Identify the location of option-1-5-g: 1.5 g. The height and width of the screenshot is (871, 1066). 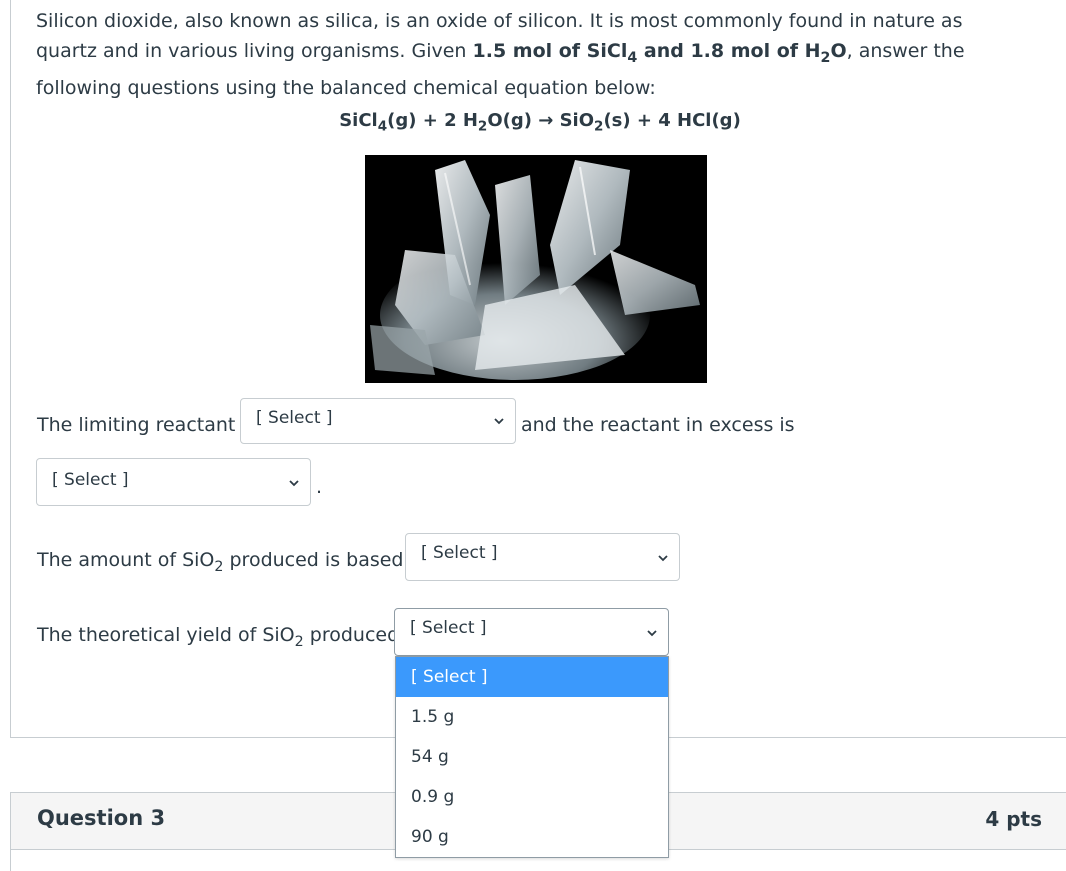
(532, 717).